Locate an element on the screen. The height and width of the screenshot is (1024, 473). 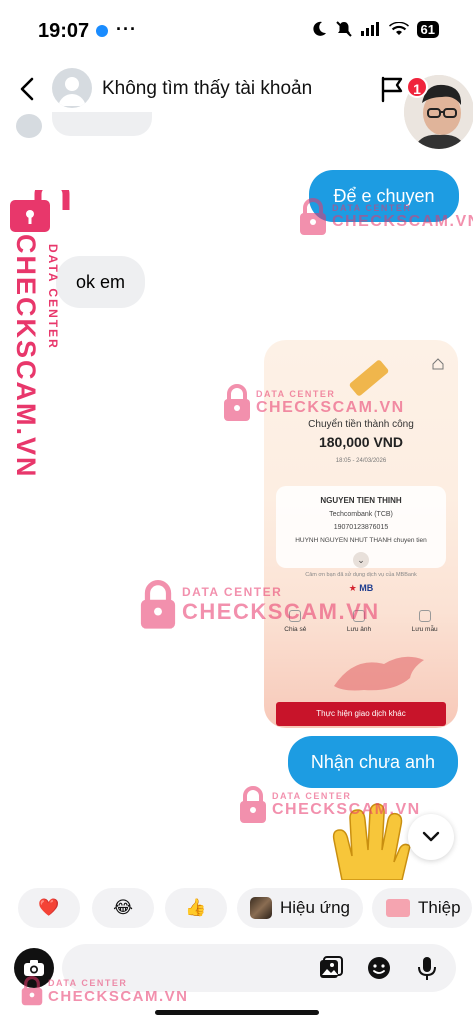
quick-replies: ❤️ 😂 👍 Hiệu ứng Thiệp is located at coordinates (236, 909).